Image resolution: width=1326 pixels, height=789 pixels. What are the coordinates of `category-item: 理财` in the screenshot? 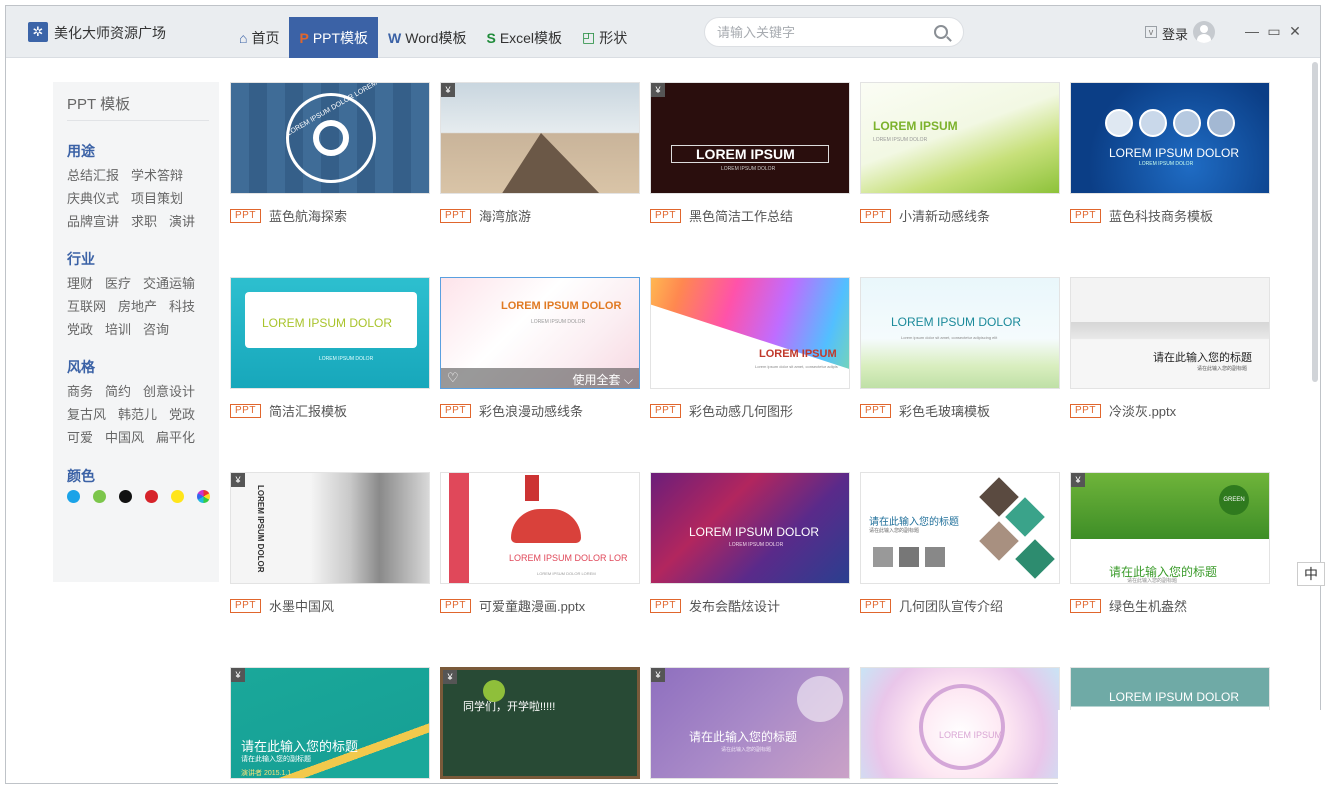 It's located at (80, 282).